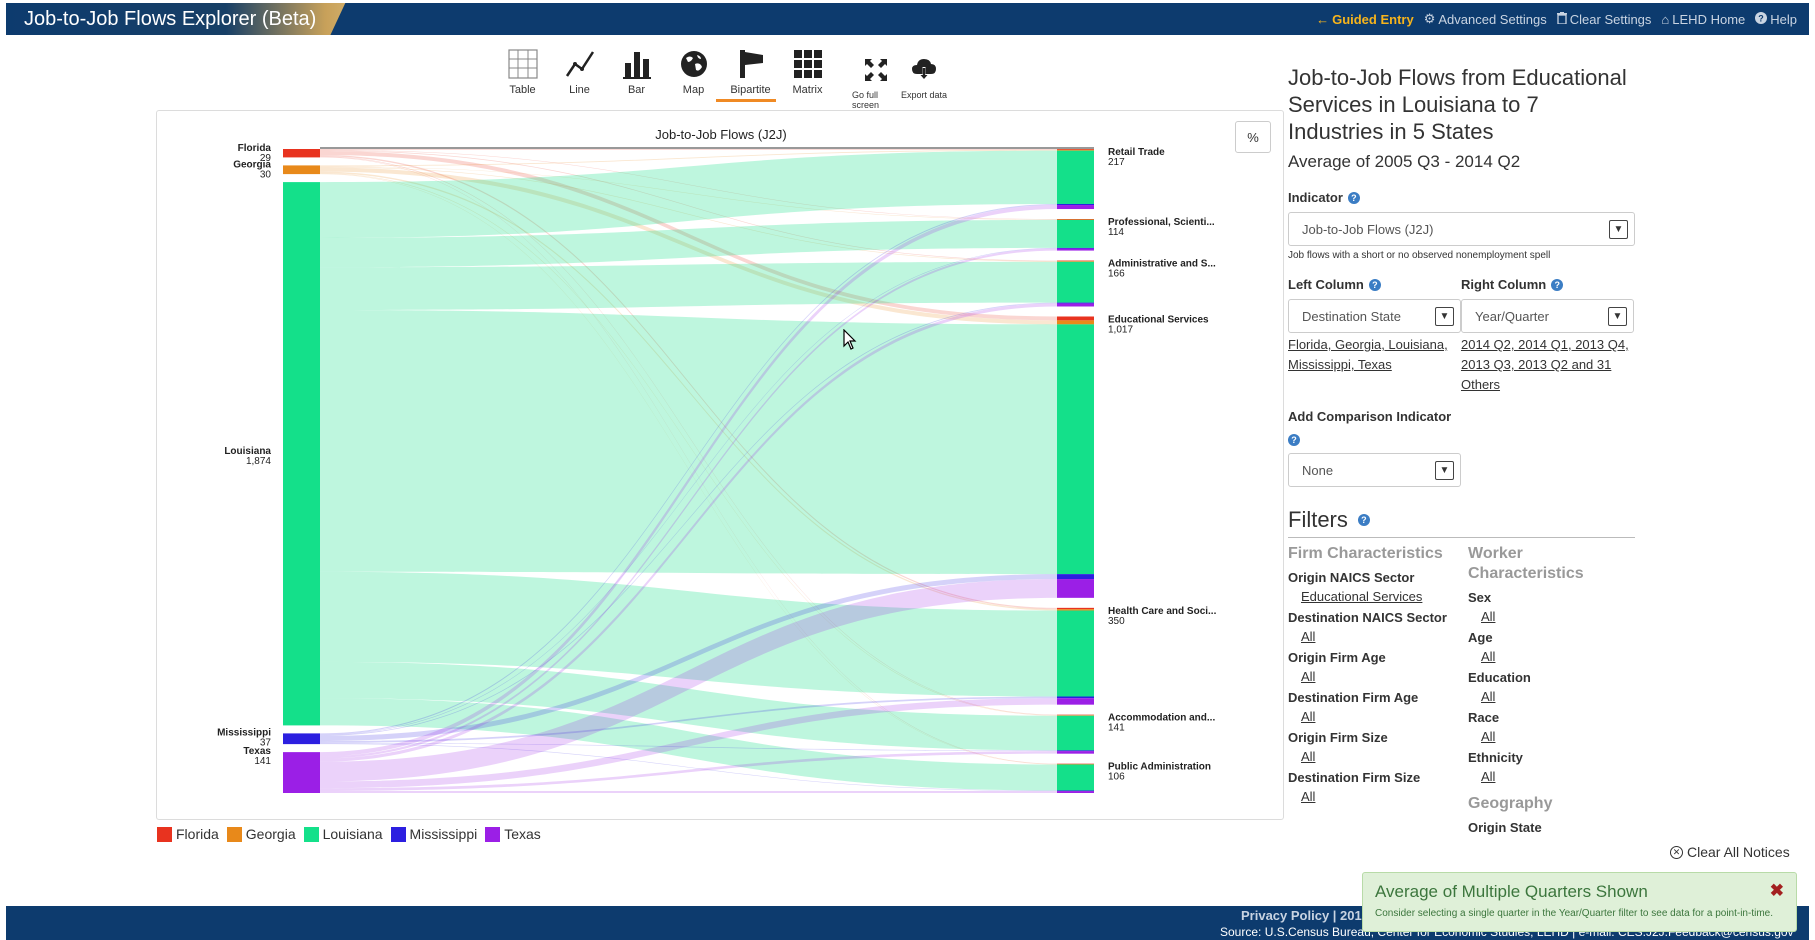  I want to click on left-node-value: 1,874, so click(258, 461).